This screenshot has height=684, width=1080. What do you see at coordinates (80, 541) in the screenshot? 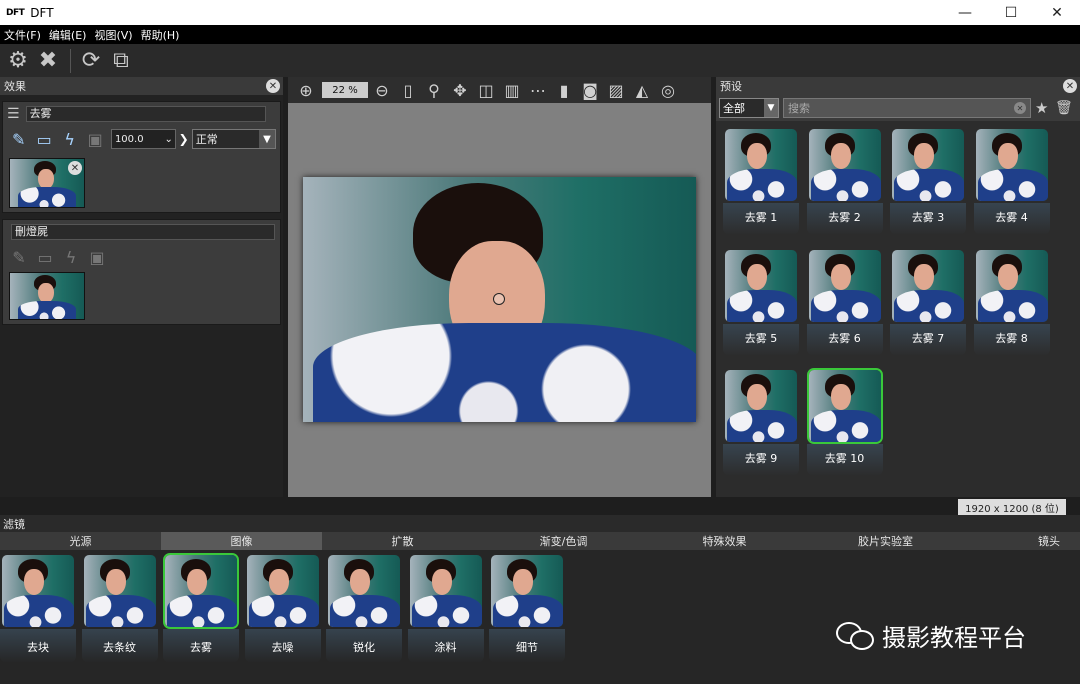
I see `tab-light: 光源` at bounding box center [80, 541].